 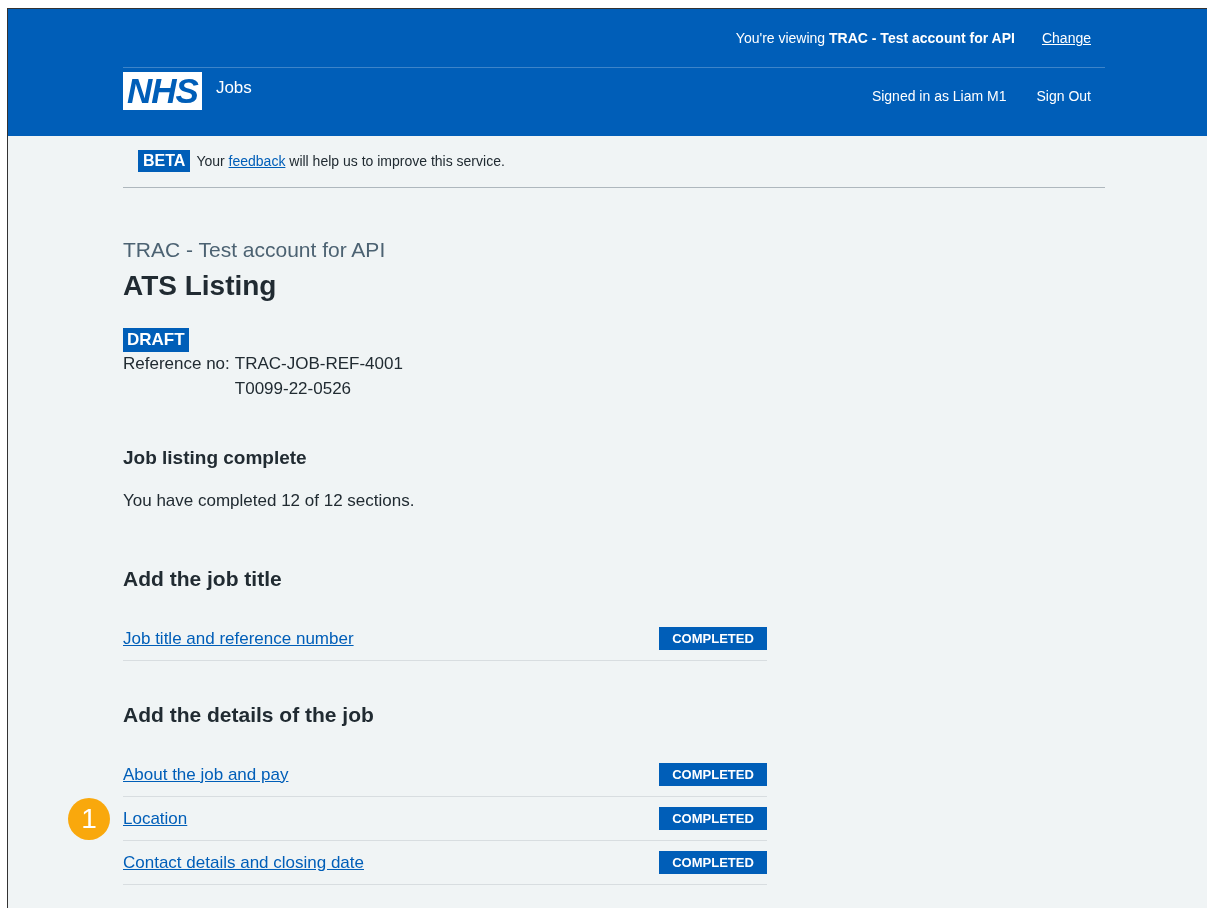 What do you see at coordinates (249, 715) in the screenshot?
I see `section-heading: Add the details of the job` at bounding box center [249, 715].